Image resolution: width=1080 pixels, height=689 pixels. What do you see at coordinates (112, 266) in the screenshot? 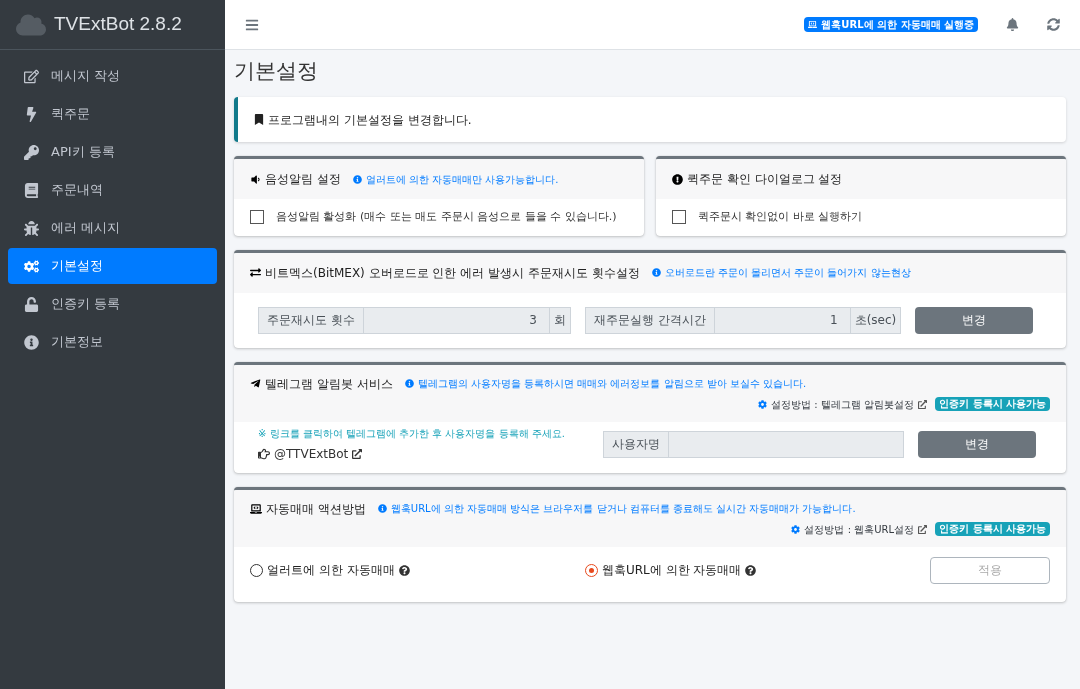
I see `sidebar-item: 기본설정` at bounding box center [112, 266].